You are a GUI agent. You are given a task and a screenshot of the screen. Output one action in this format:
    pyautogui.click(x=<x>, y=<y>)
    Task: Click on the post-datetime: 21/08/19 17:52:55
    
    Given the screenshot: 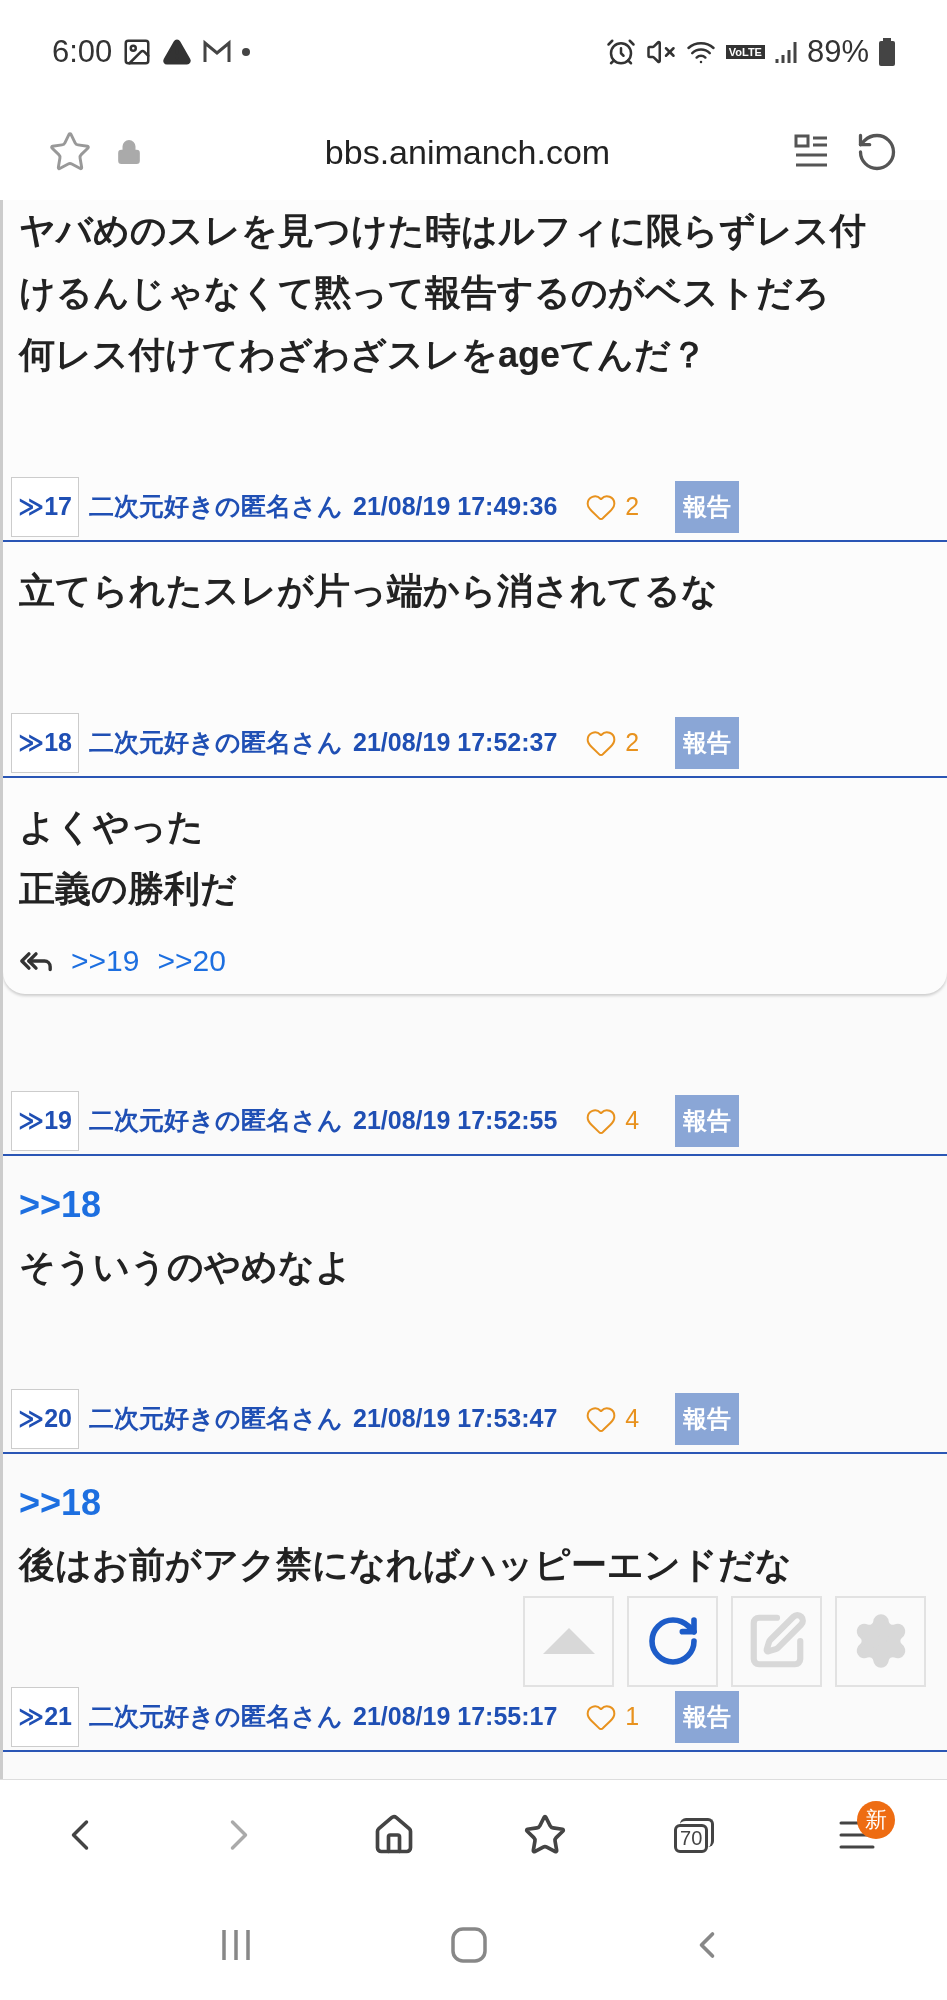 What is the action you would take?
    pyautogui.click(x=455, y=1121)
    